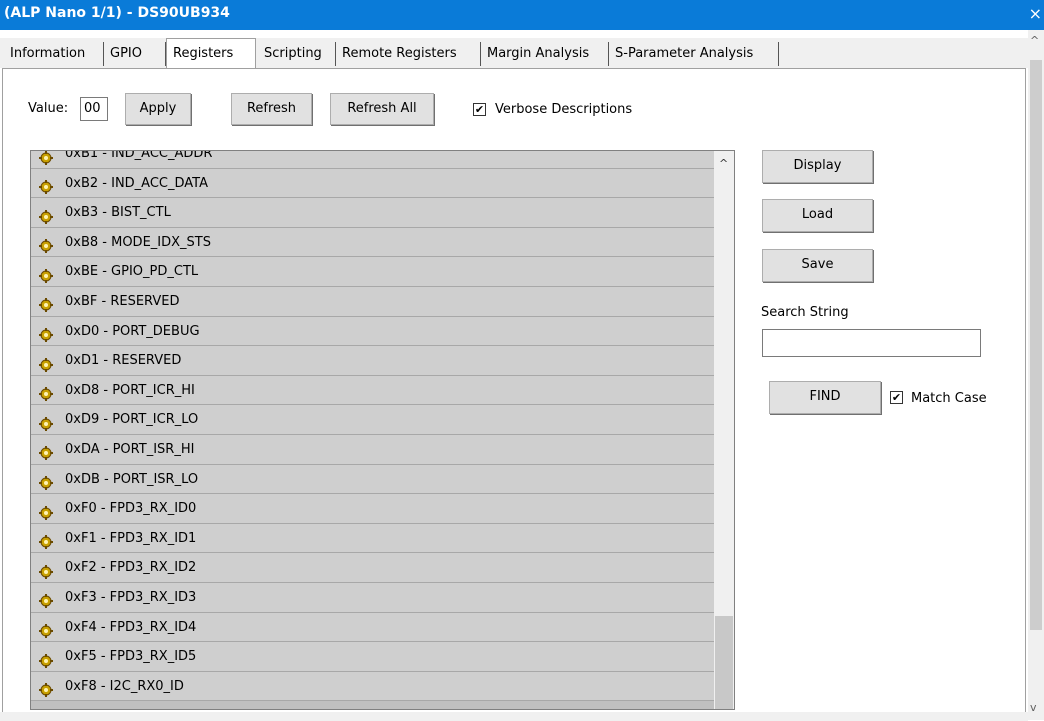  Describe the element at coordinates (372, 538) in the screenshot. I see `register-row: 0xF1 - FPD3_RX_ID1` at that location.